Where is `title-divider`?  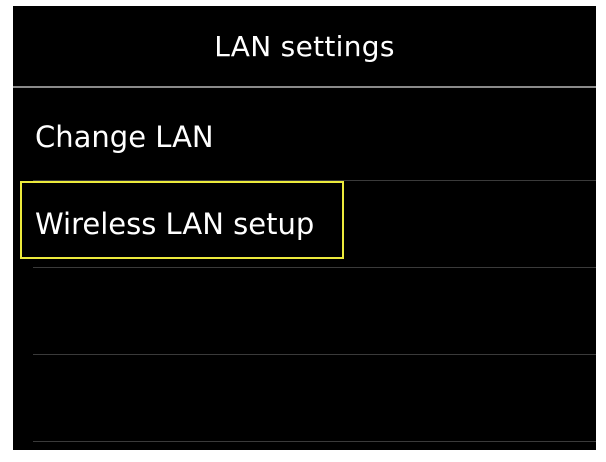 title-divider is located at coordinates (304, 87).